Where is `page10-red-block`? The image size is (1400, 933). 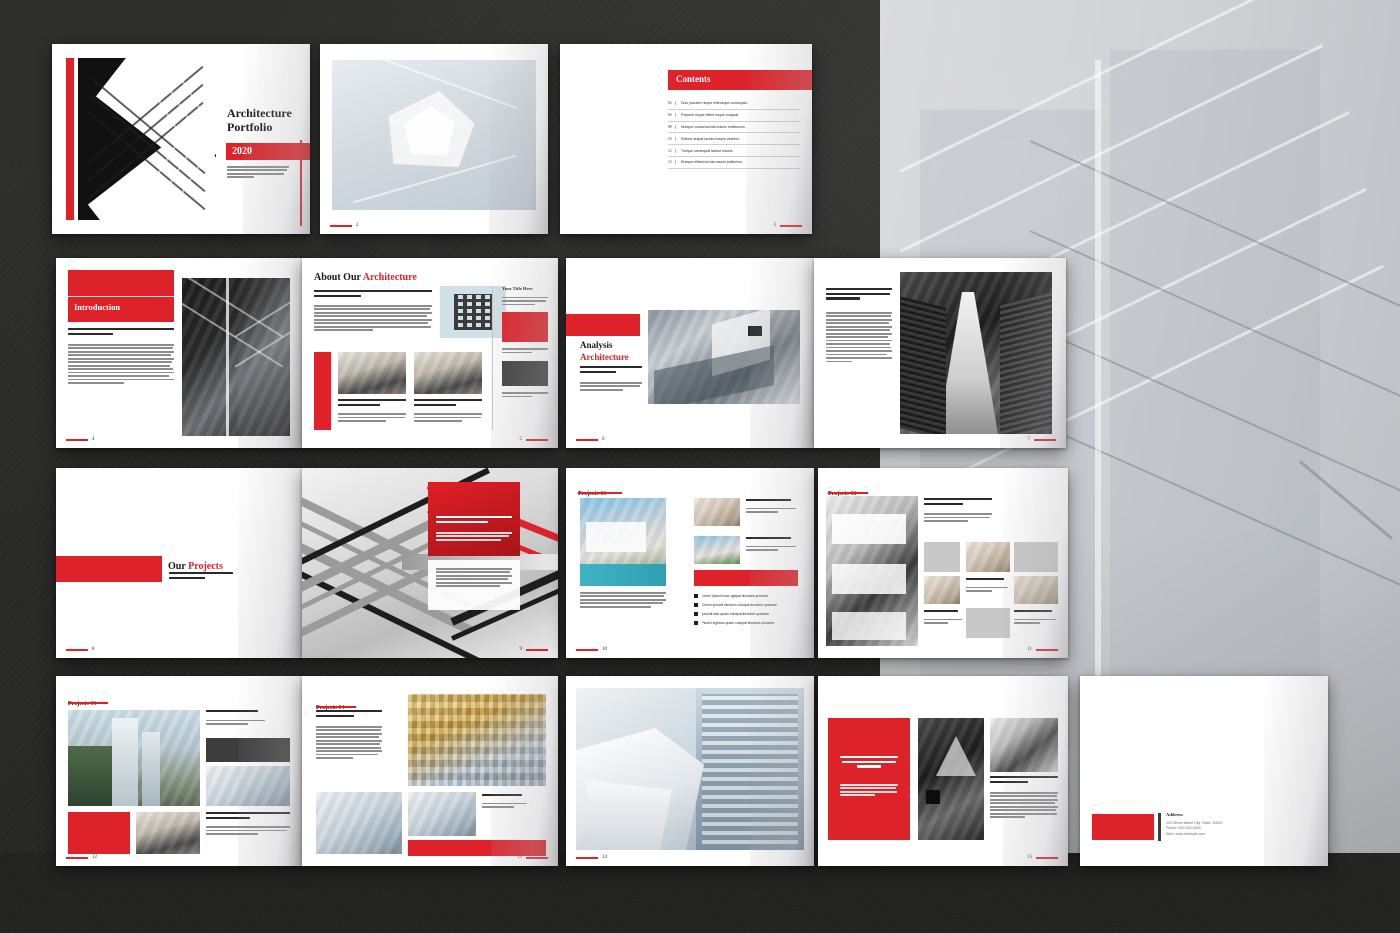
page10-red-block is located at coordinates (746, 578).